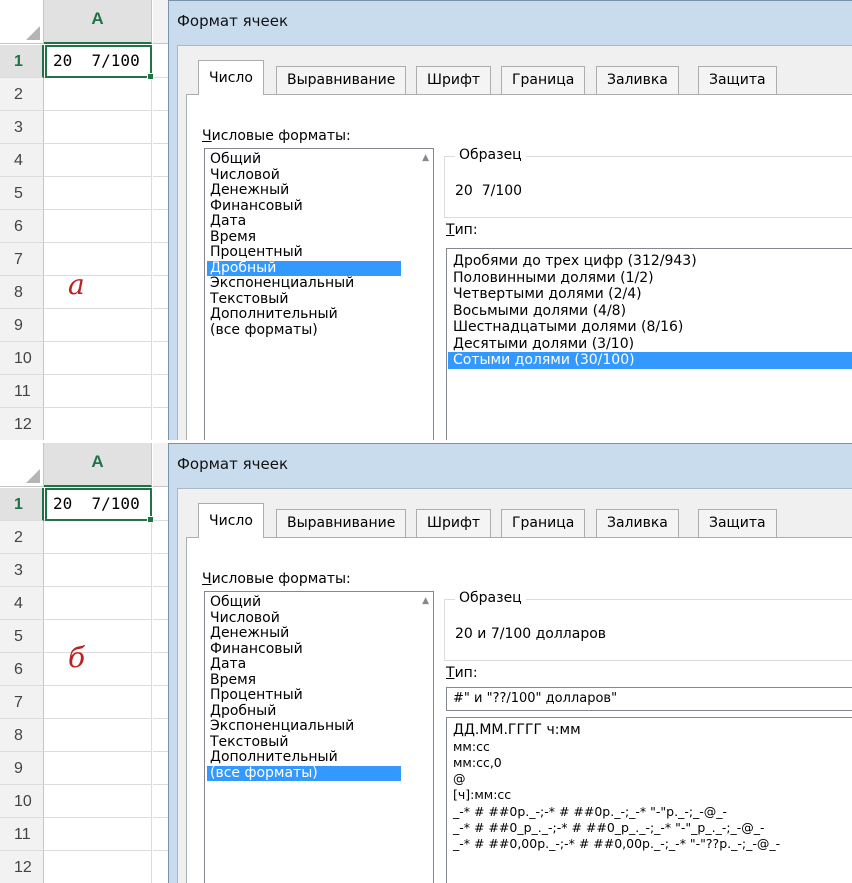  I want to click on type-list-item: мм:сс,0, so click(650, 763).